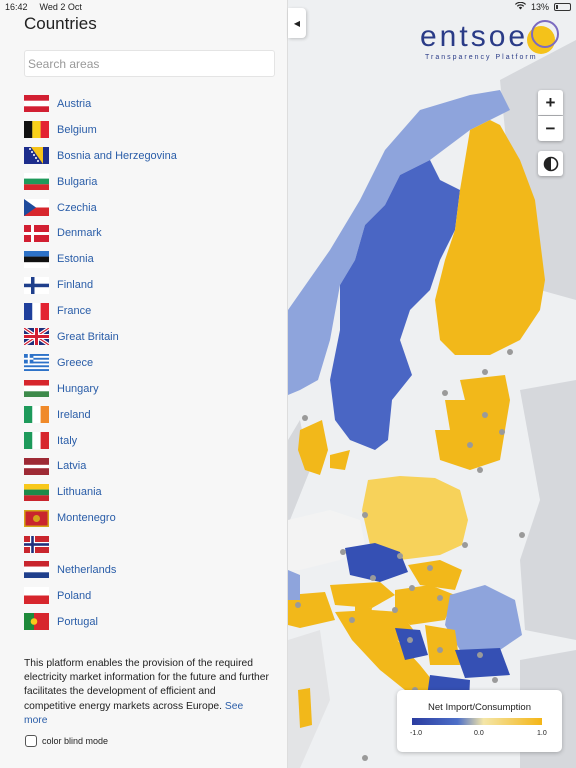 This screenshot has height=768, width=576. Describe the element at coordinates (75, 259) in the screenshot. I see `country-name: Estonia` at that location.